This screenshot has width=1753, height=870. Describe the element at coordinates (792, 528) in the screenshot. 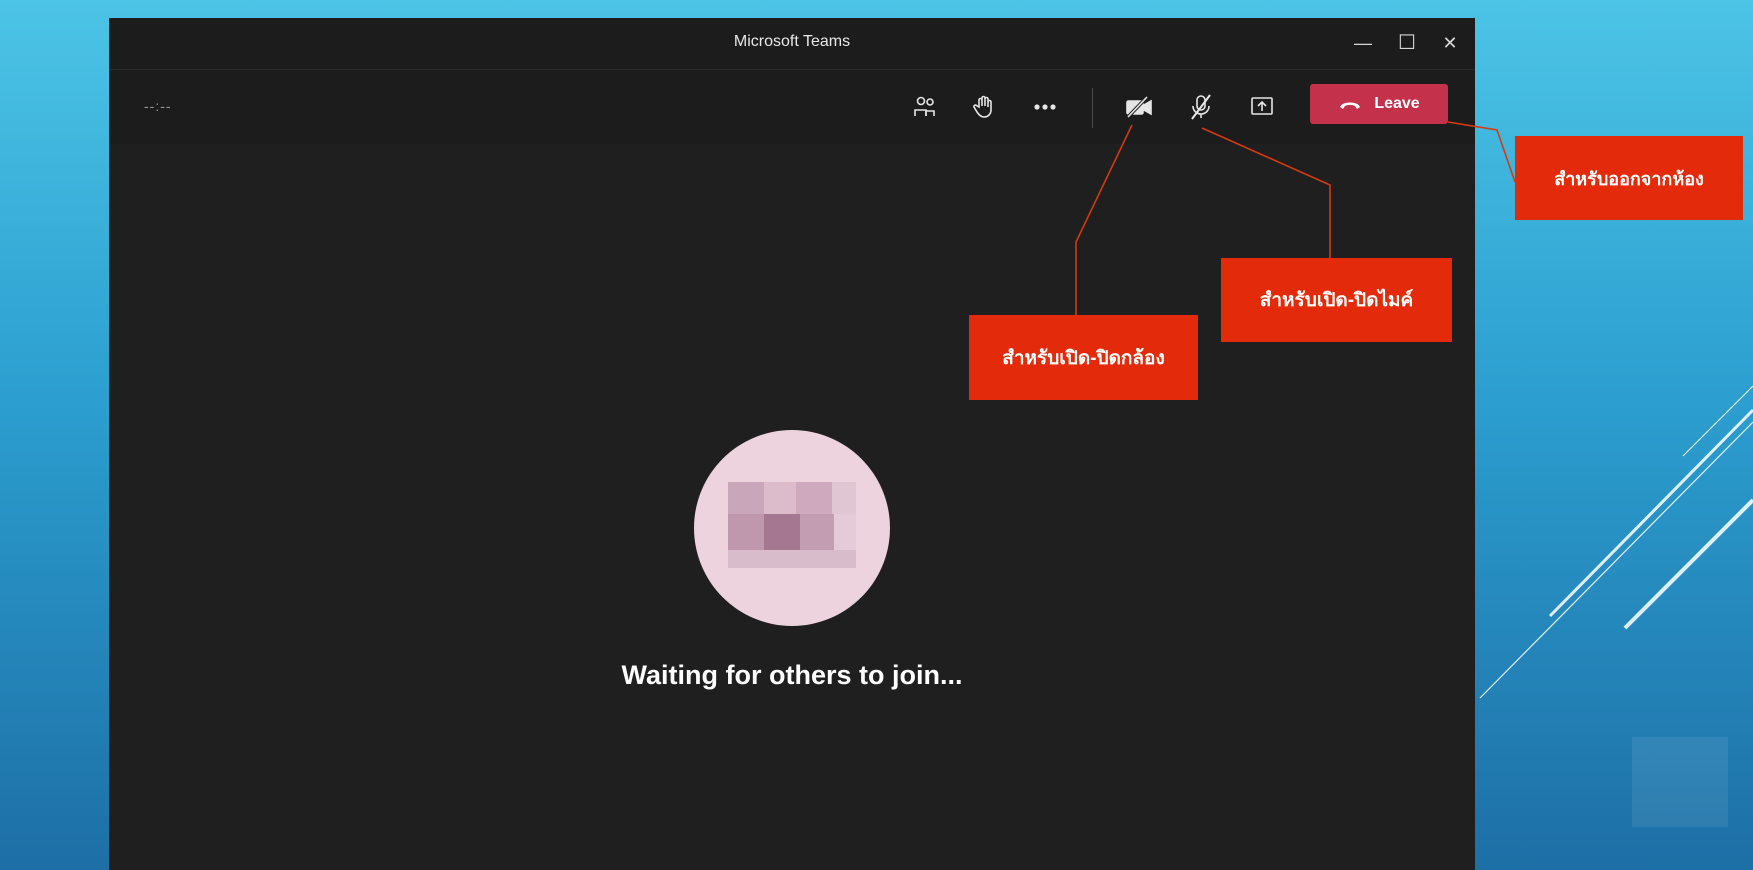

I see `avatar` at that location.